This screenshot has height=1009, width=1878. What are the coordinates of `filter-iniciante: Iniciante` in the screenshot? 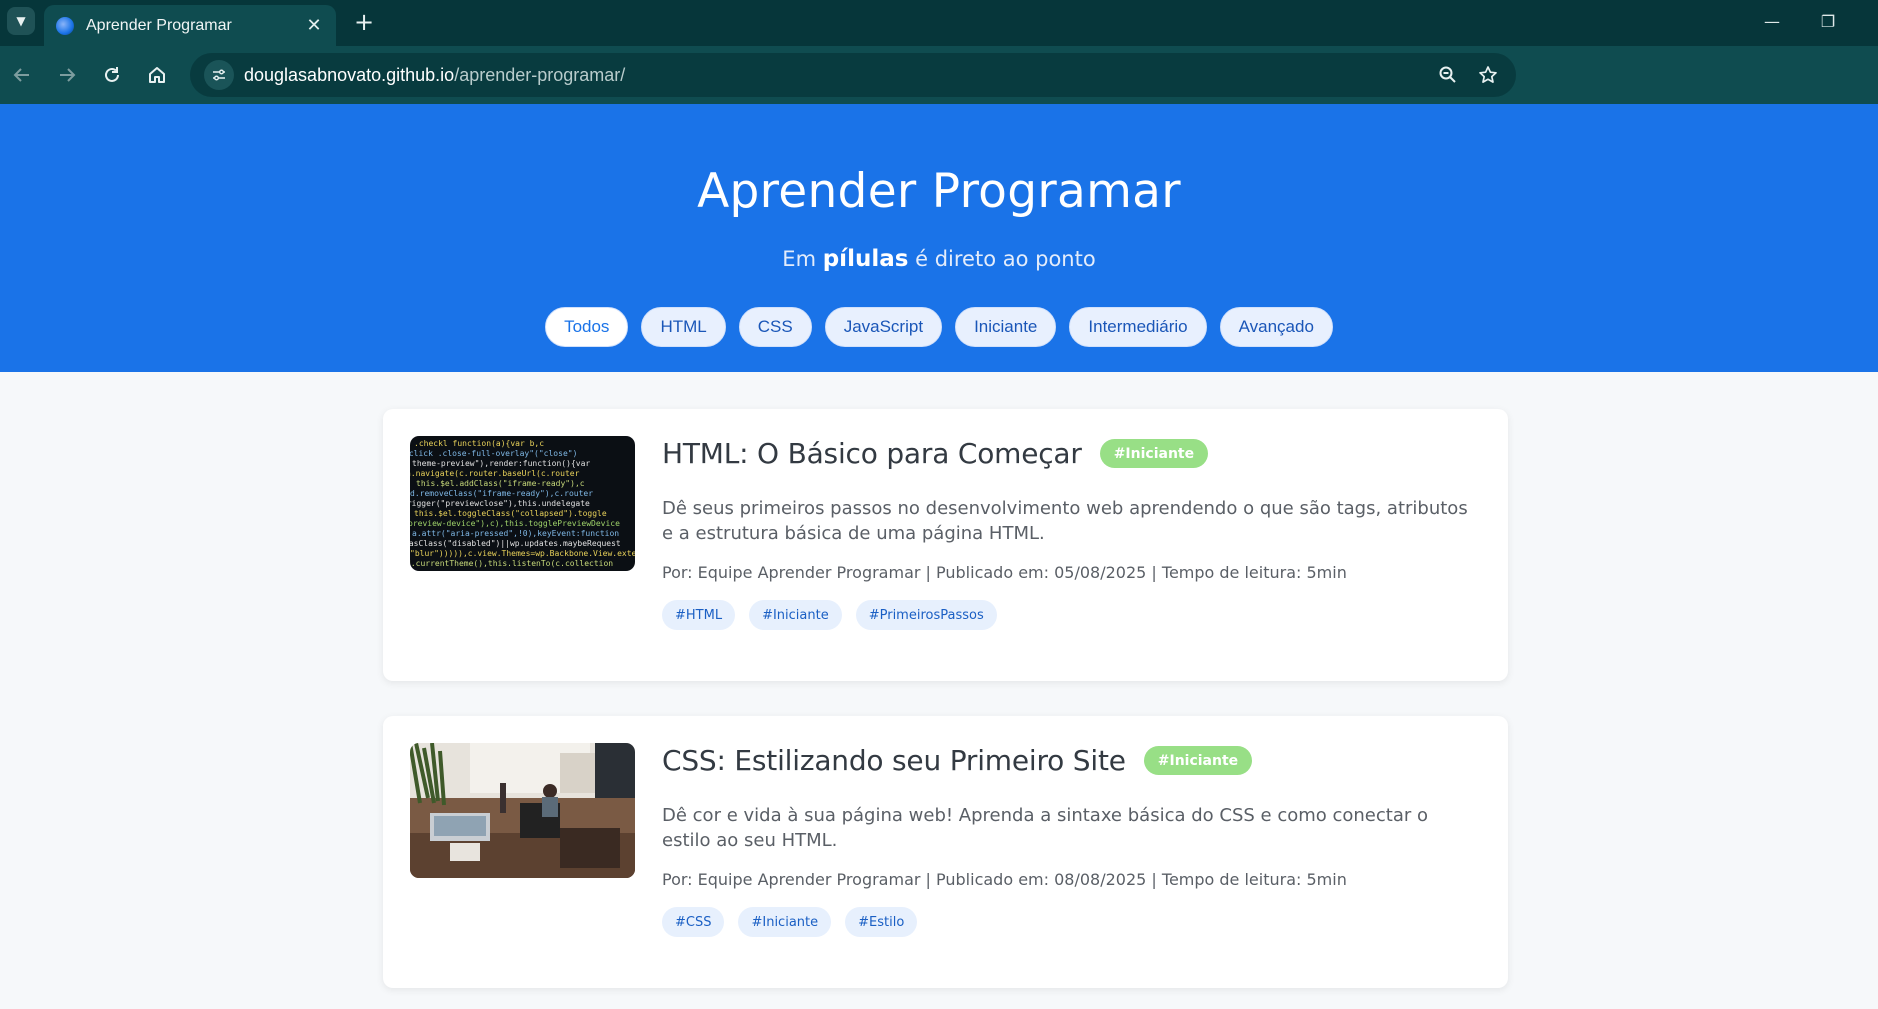 It's located at (1006, 327).